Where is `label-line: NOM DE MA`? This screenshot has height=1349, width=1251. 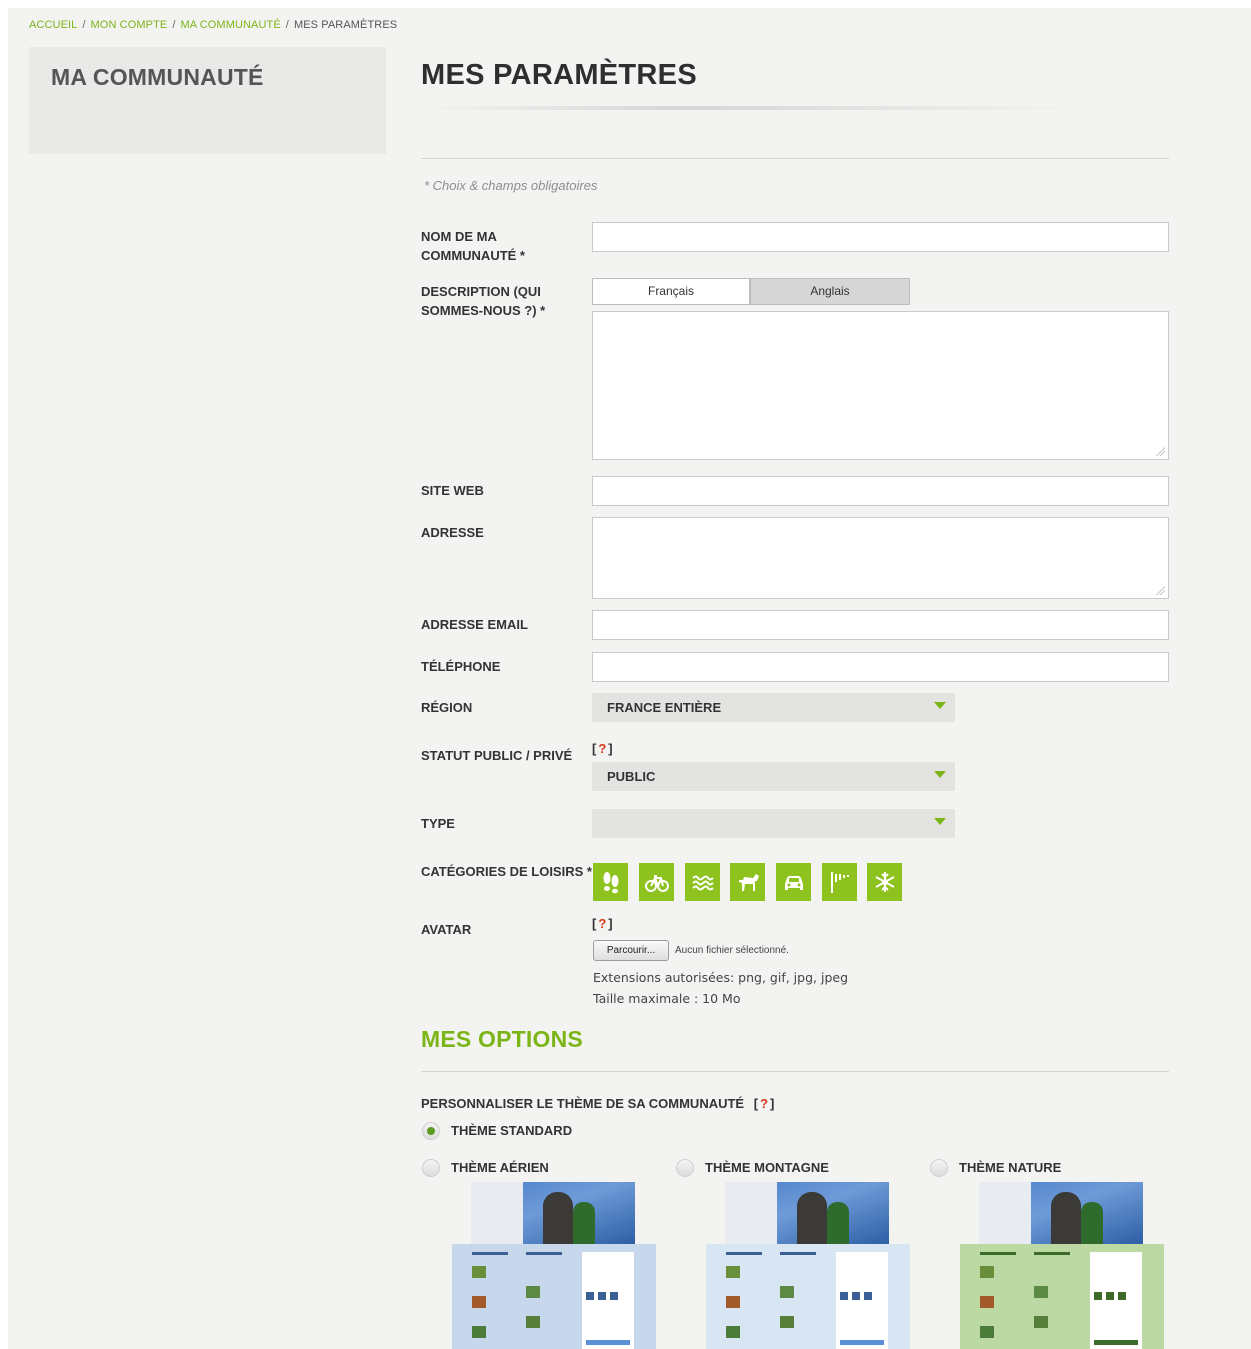
label-line: NOM DE MA is located at coordinates (459, 236).